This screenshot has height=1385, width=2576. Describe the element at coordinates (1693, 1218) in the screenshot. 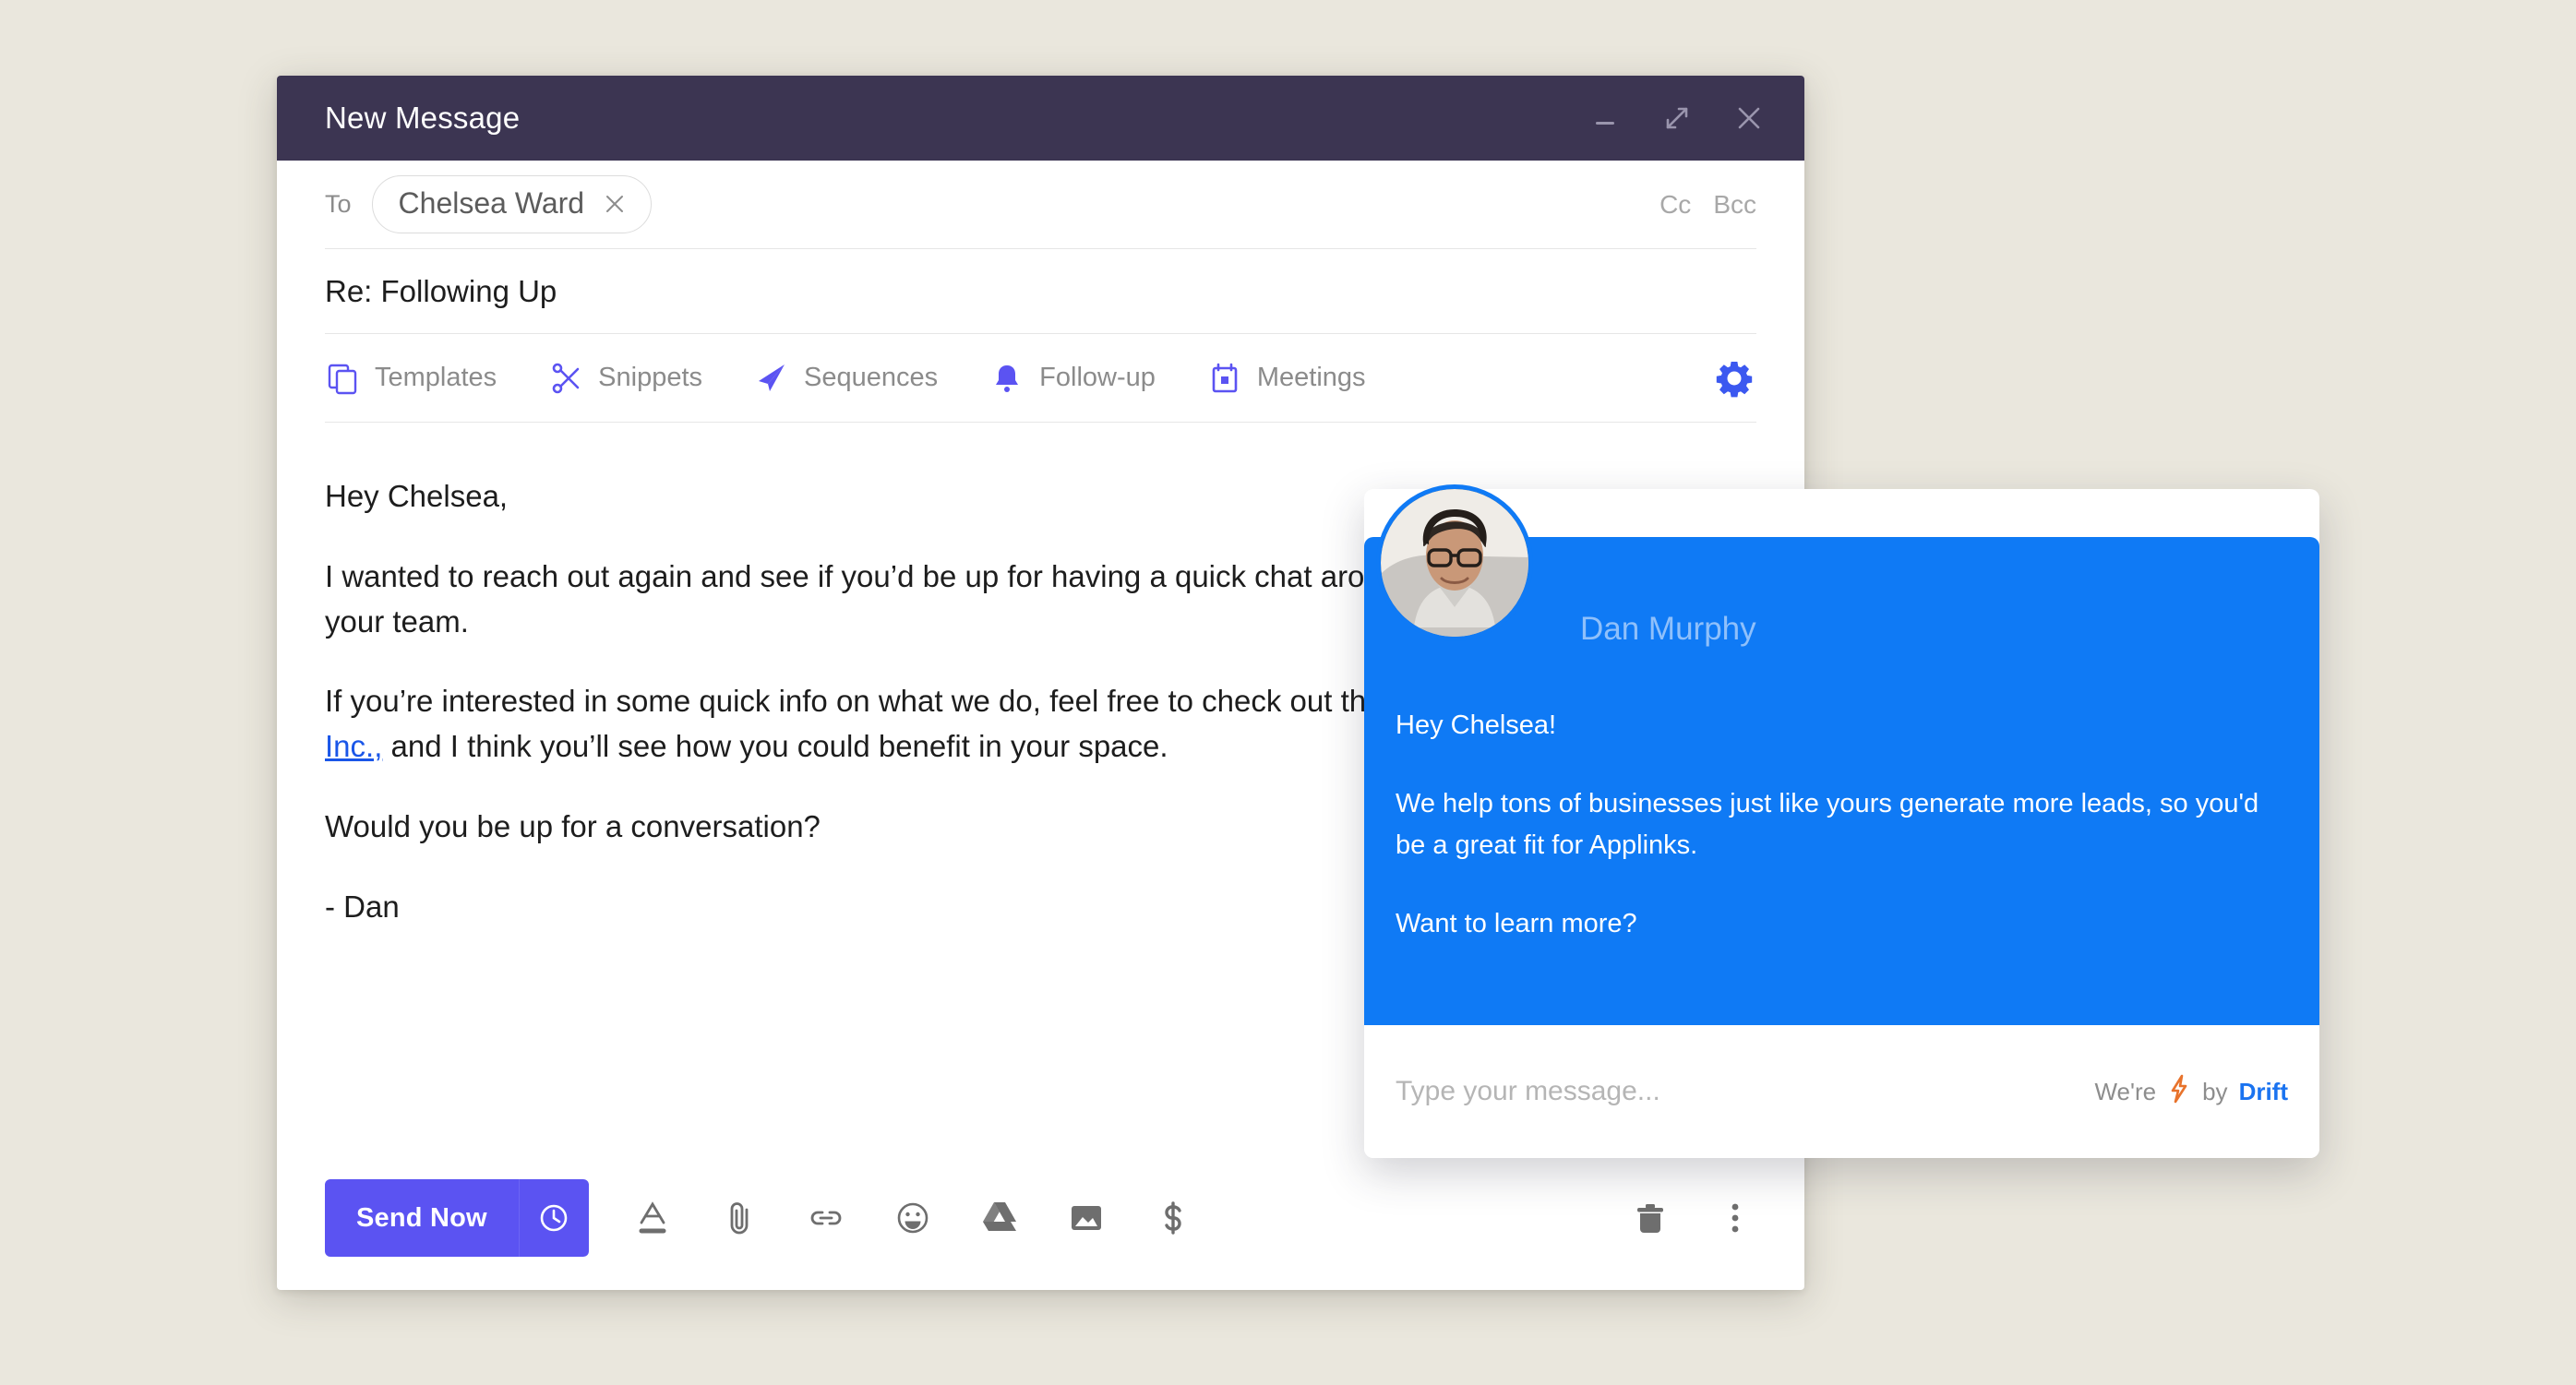

I see `right-tools` at that location.